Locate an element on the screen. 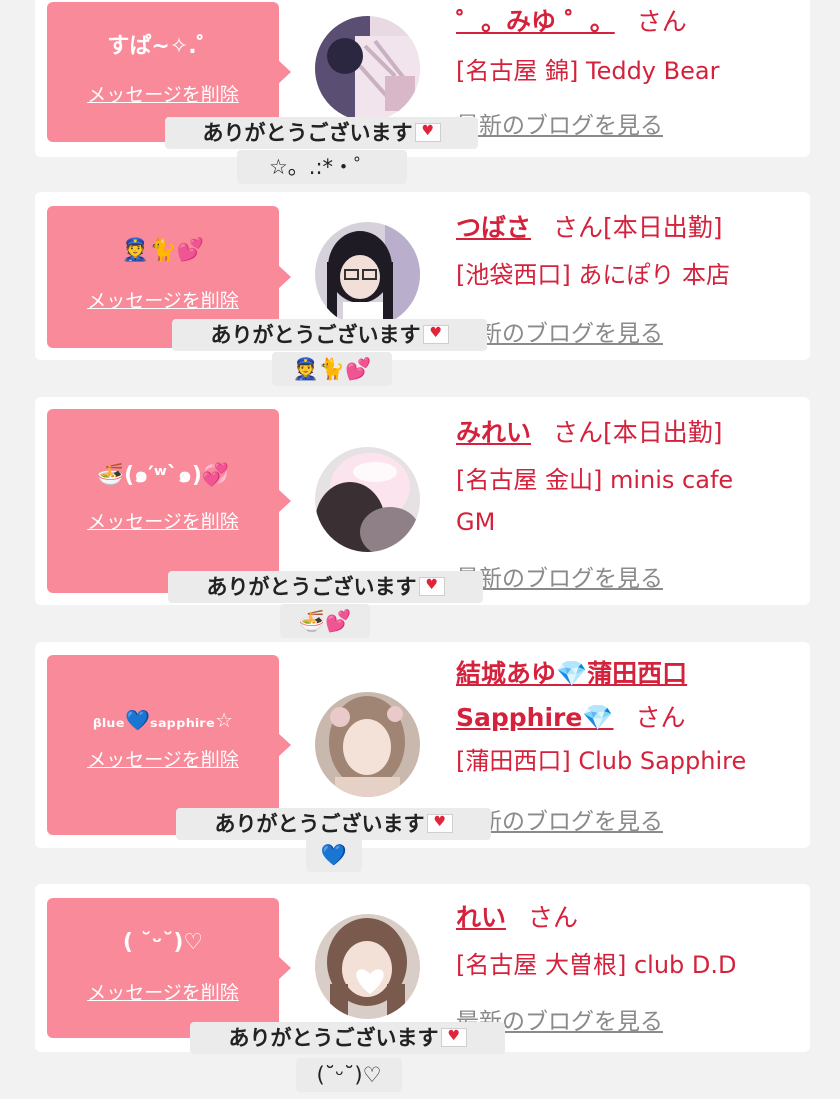  message-text: すぱ~✧.゜ is located at coordinates (163, 46).